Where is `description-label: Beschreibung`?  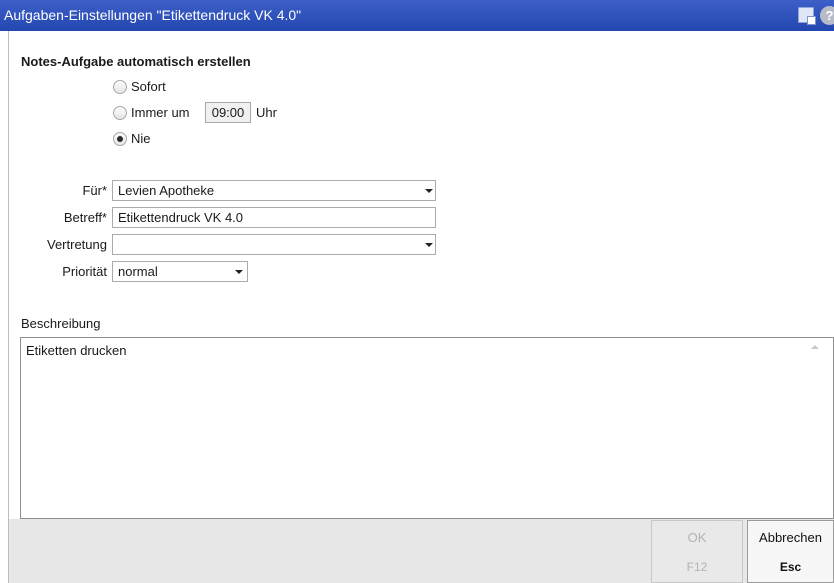
description-label: Beschreibung is located at coordinates (61, 323).